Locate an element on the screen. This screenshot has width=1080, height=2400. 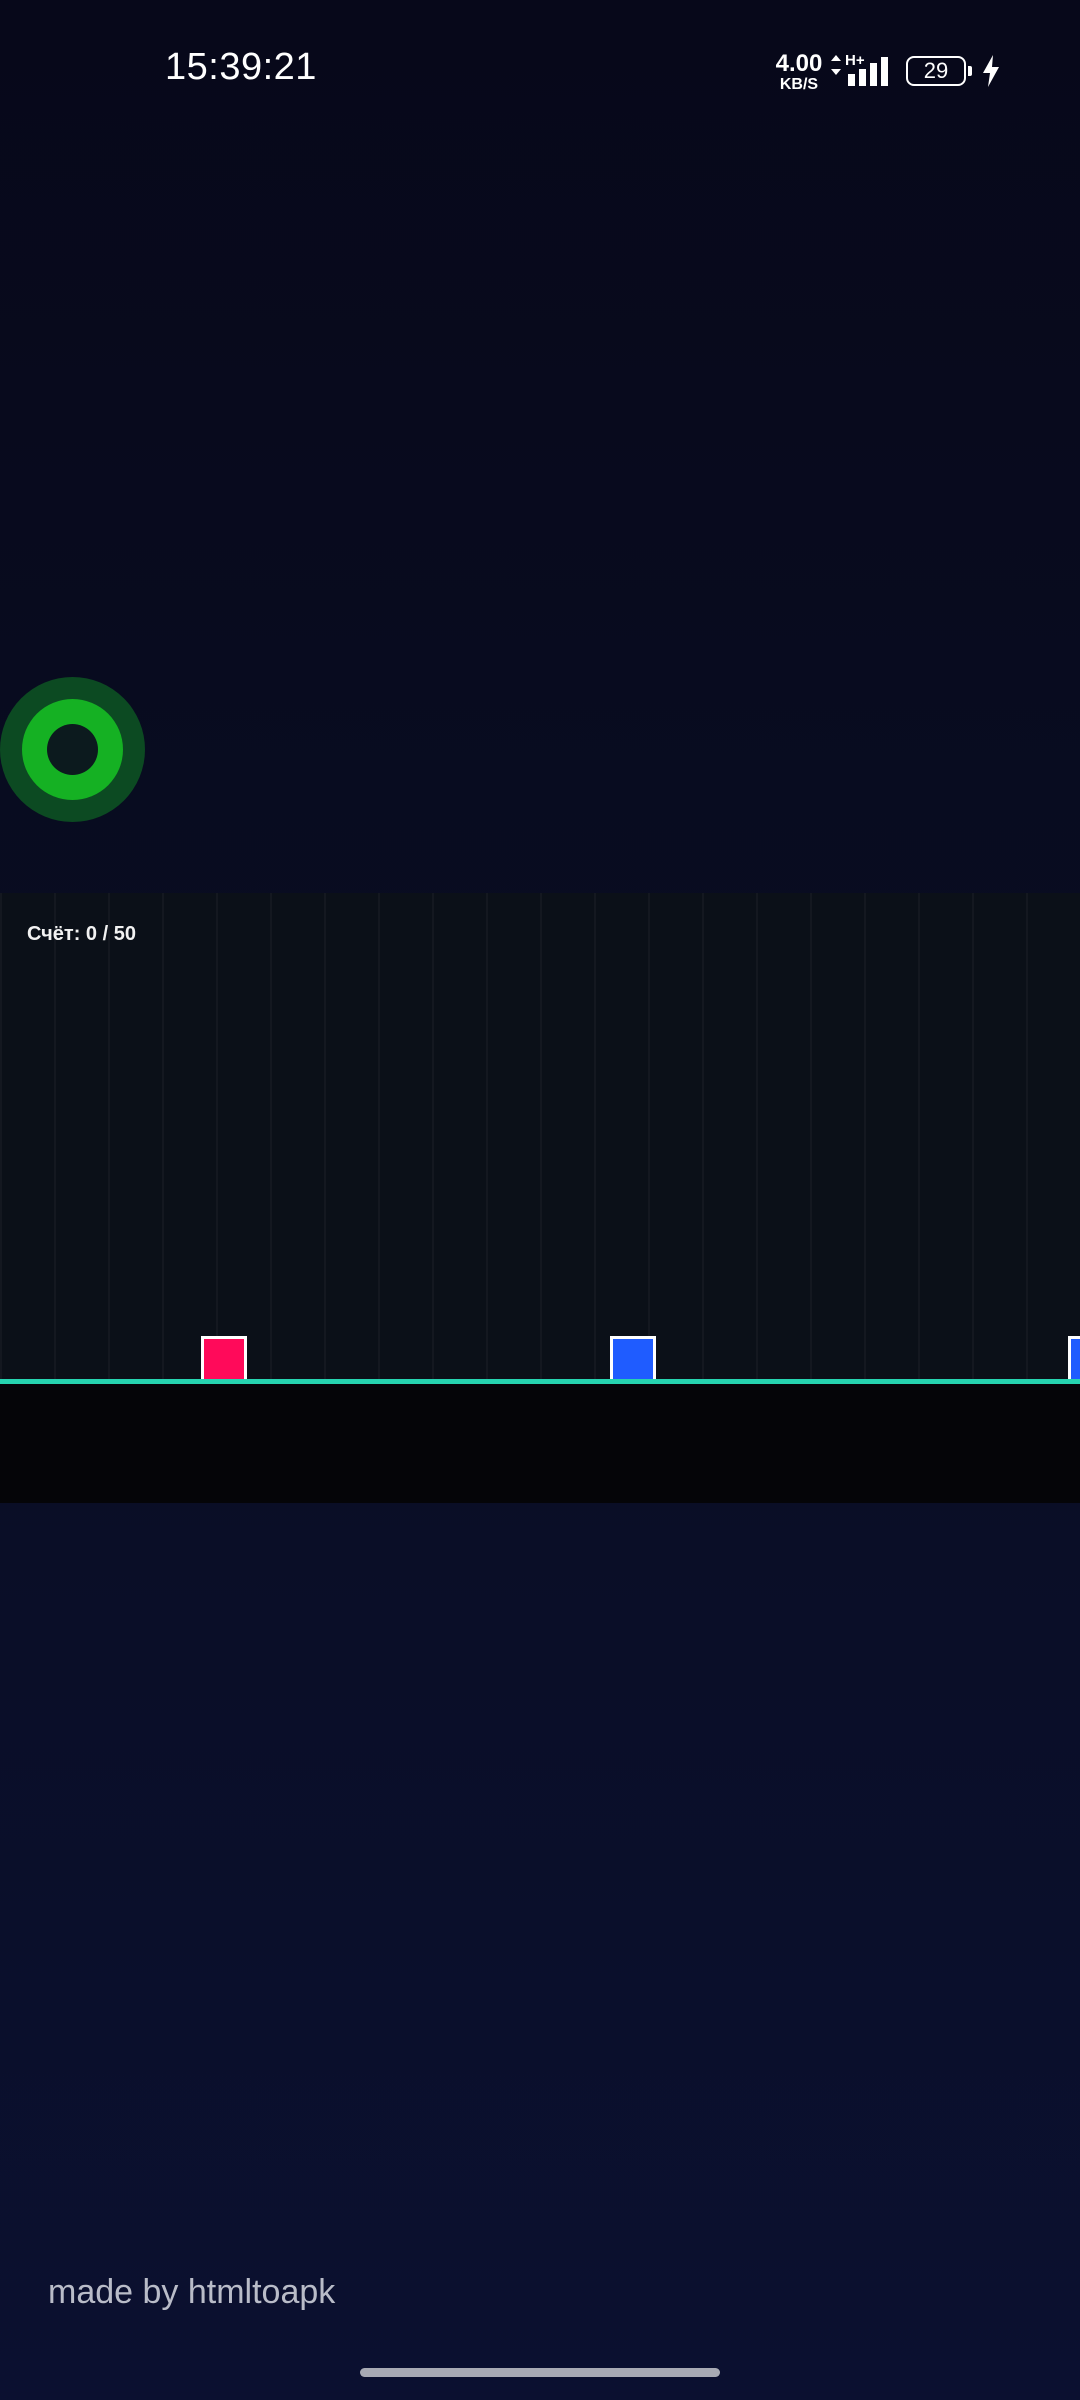
joystick-center is located at coordinates (72, 749).